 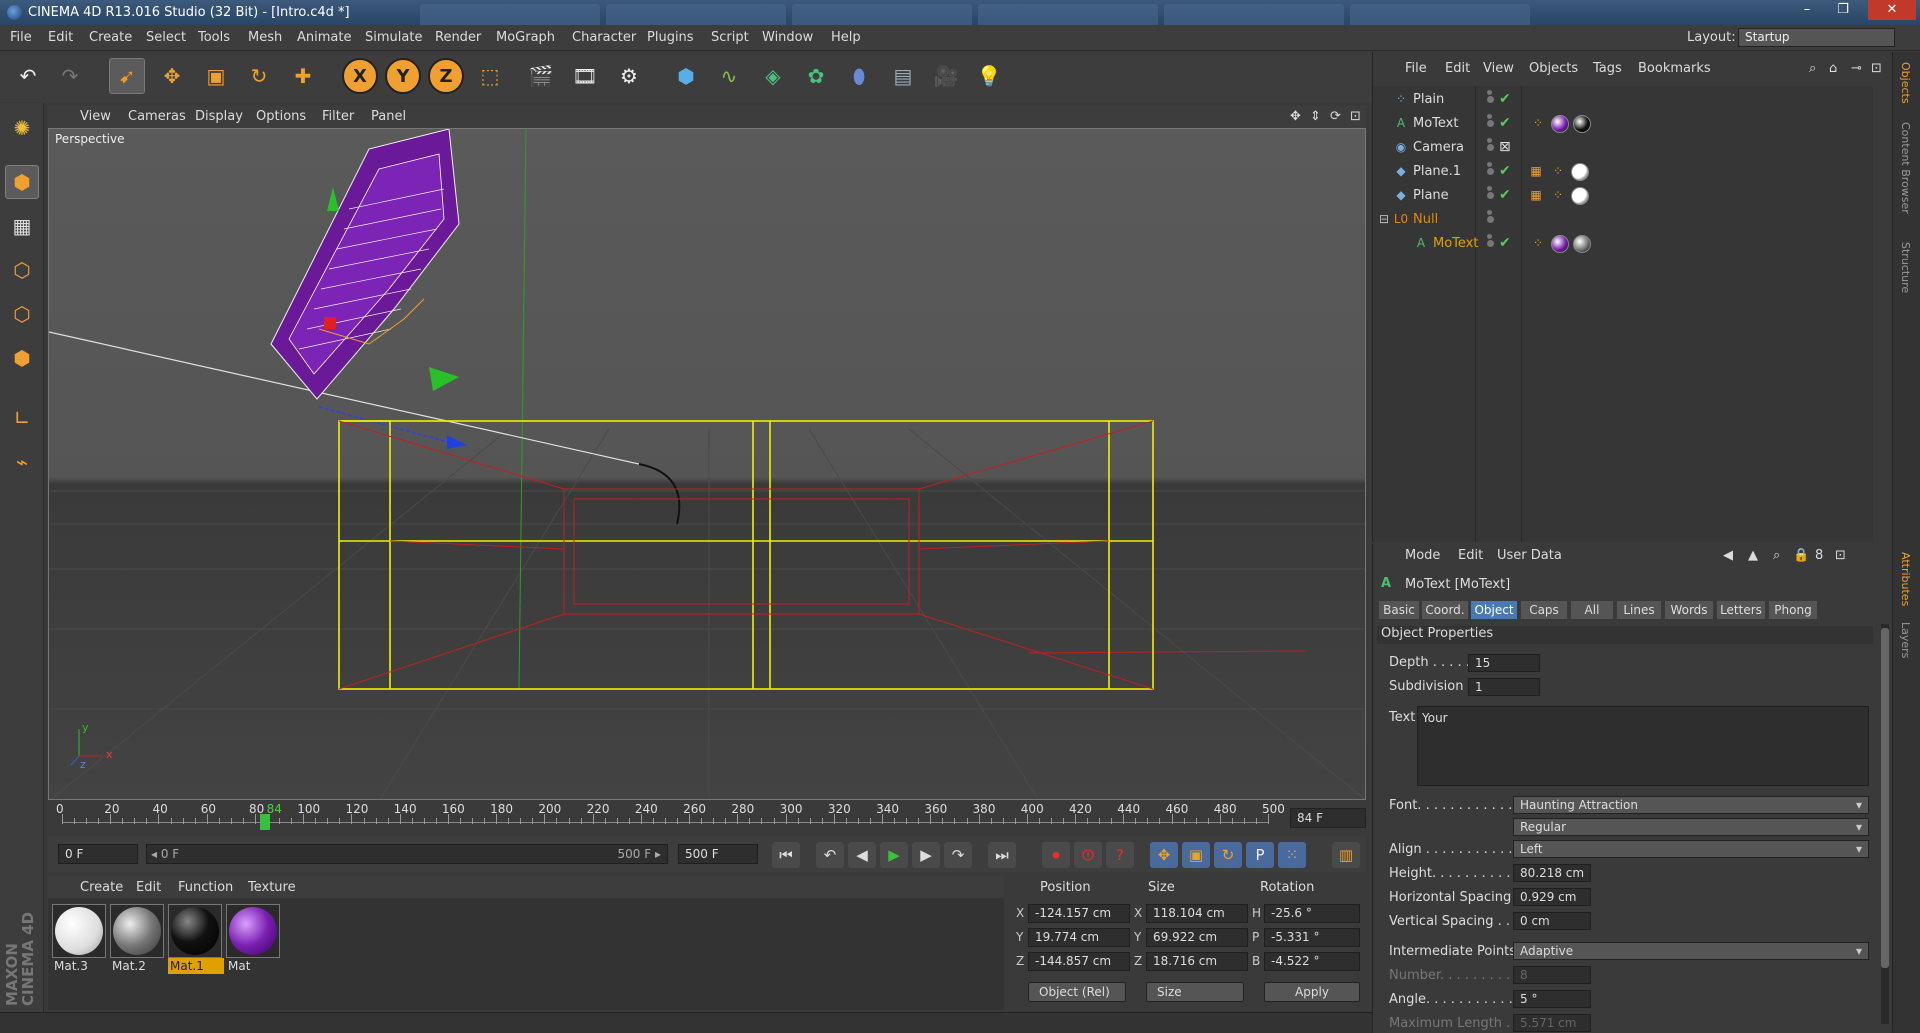 I want to click on close-button: ✕, so click(x=1892, y=10).